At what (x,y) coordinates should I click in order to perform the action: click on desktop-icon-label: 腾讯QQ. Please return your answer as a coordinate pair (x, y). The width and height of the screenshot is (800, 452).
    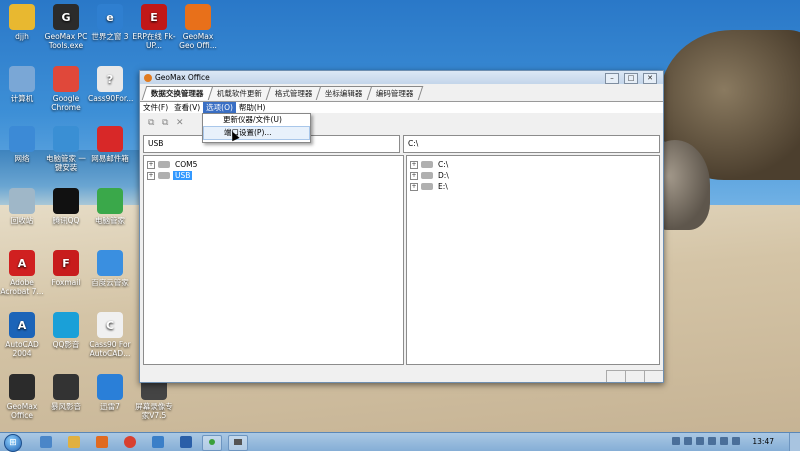
    Looking at the image, I should click on (66, 220).